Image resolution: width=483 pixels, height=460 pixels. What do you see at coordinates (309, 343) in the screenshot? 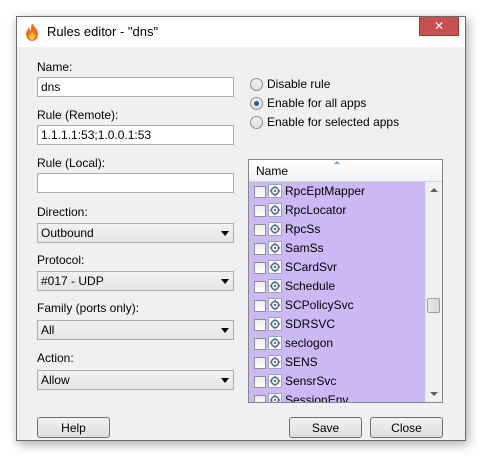
I see `list-item-label: seclogon` at bounding box center [309, 343].